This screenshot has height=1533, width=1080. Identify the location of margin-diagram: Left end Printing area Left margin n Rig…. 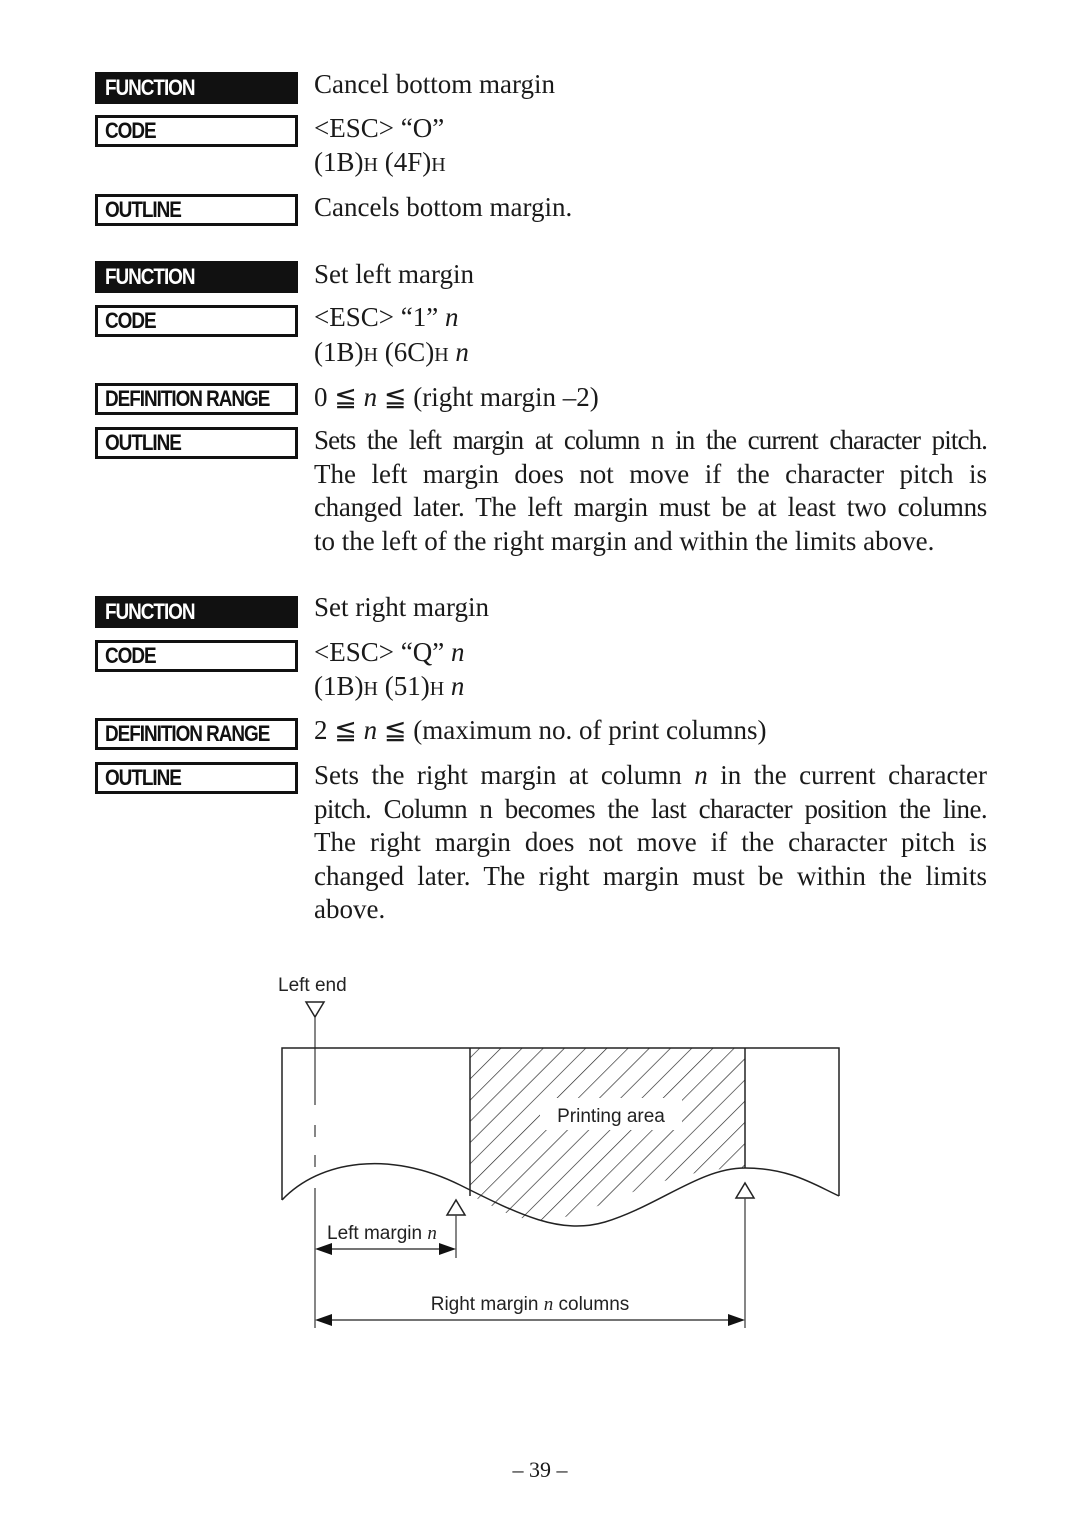
(559, 1151).